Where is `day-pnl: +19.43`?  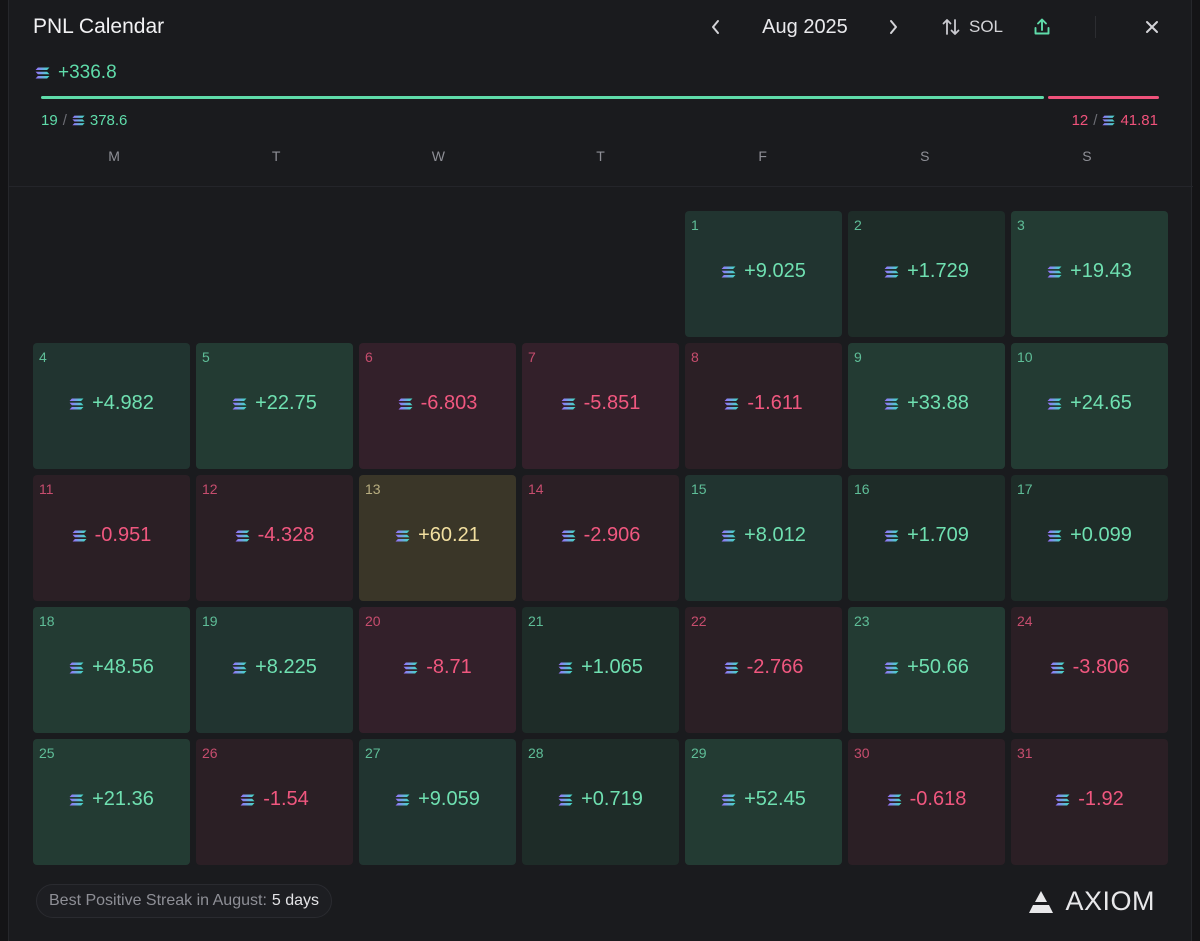
day-pnl: +19.43 is located at coordinates (1089, 271).